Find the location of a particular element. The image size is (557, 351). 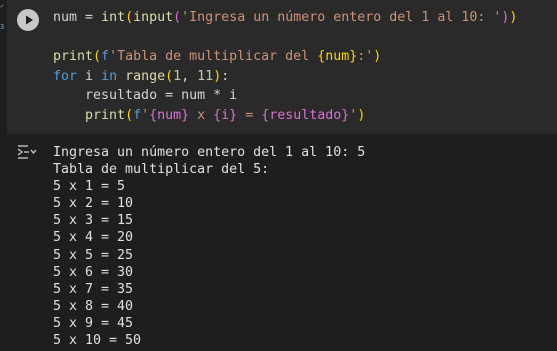

code-token: {i} is located at coordinates (225, 115).